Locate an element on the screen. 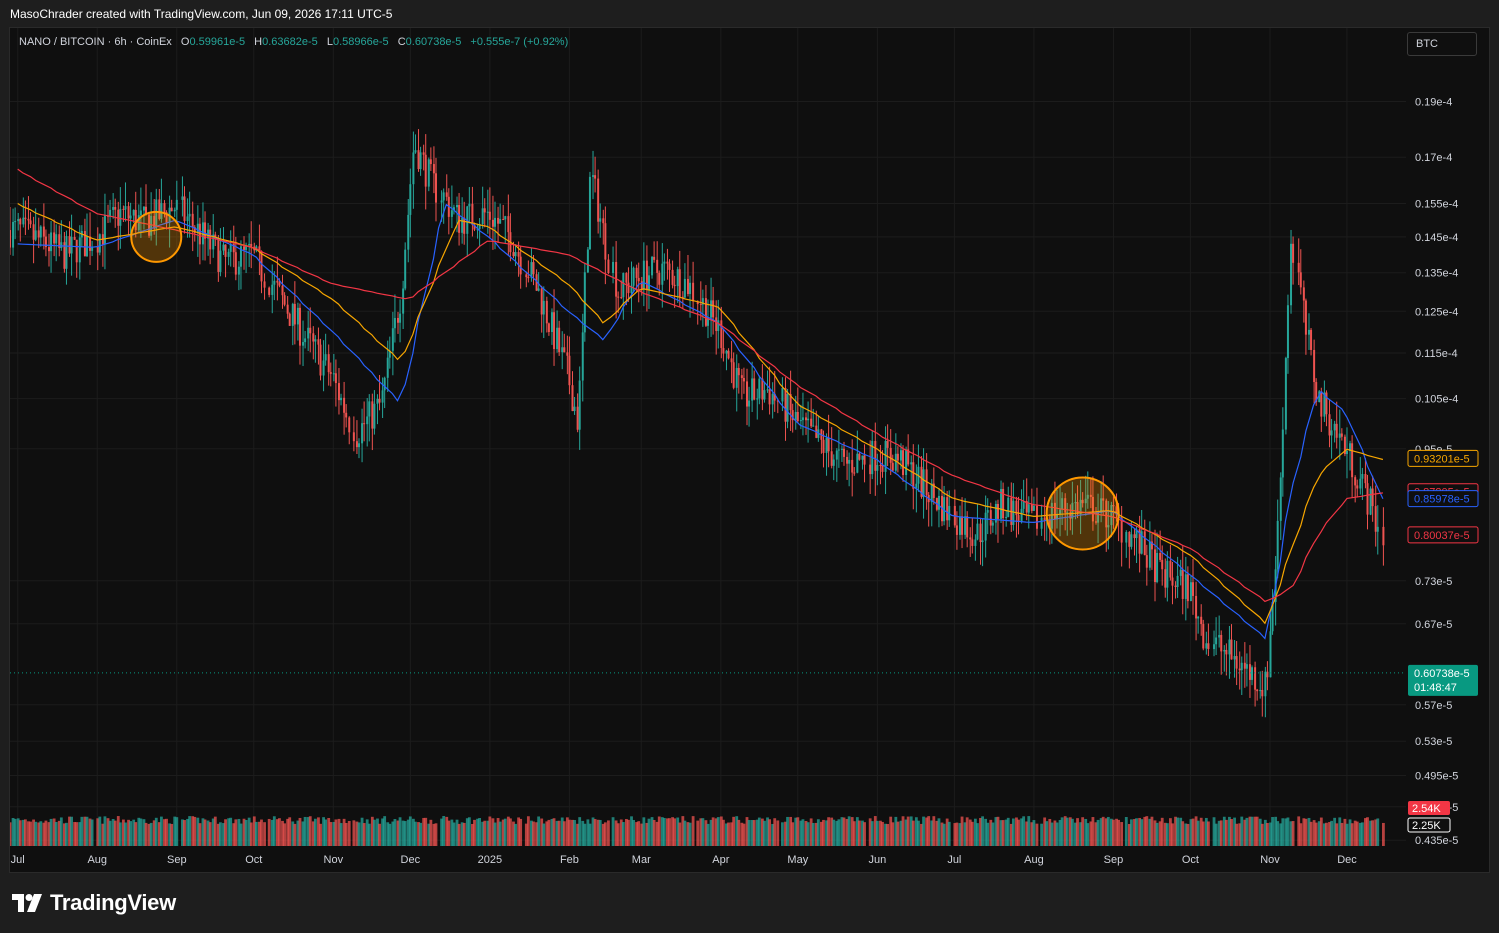  x-tick-label: Dec is located at coordinates (411, 860).